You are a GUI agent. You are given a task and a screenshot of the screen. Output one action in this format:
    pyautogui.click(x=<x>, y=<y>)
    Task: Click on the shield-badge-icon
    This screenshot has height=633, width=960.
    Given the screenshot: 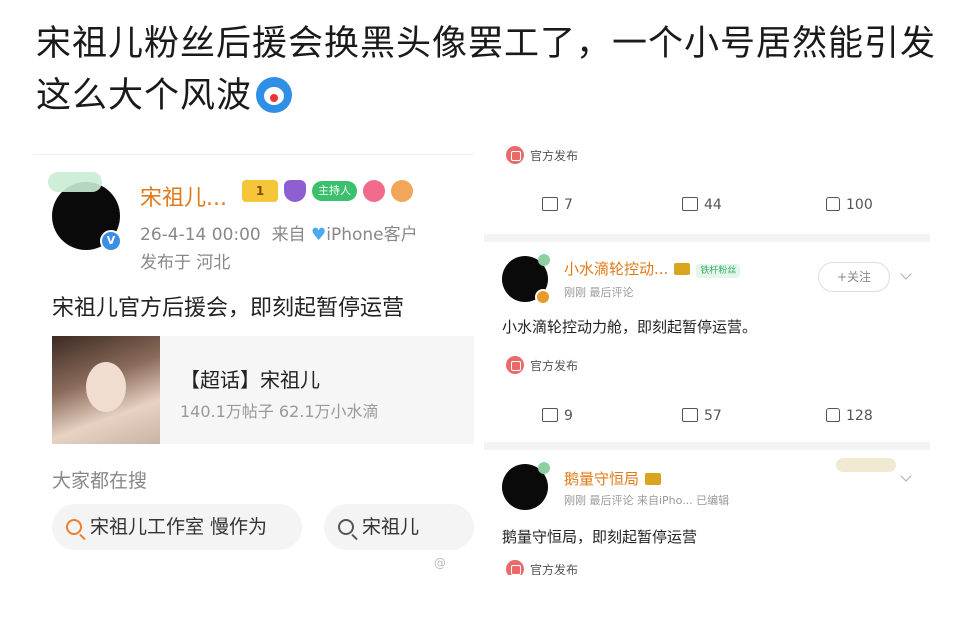 What is the action you would take?
    pyautogui.click(x=295, y=191)
    